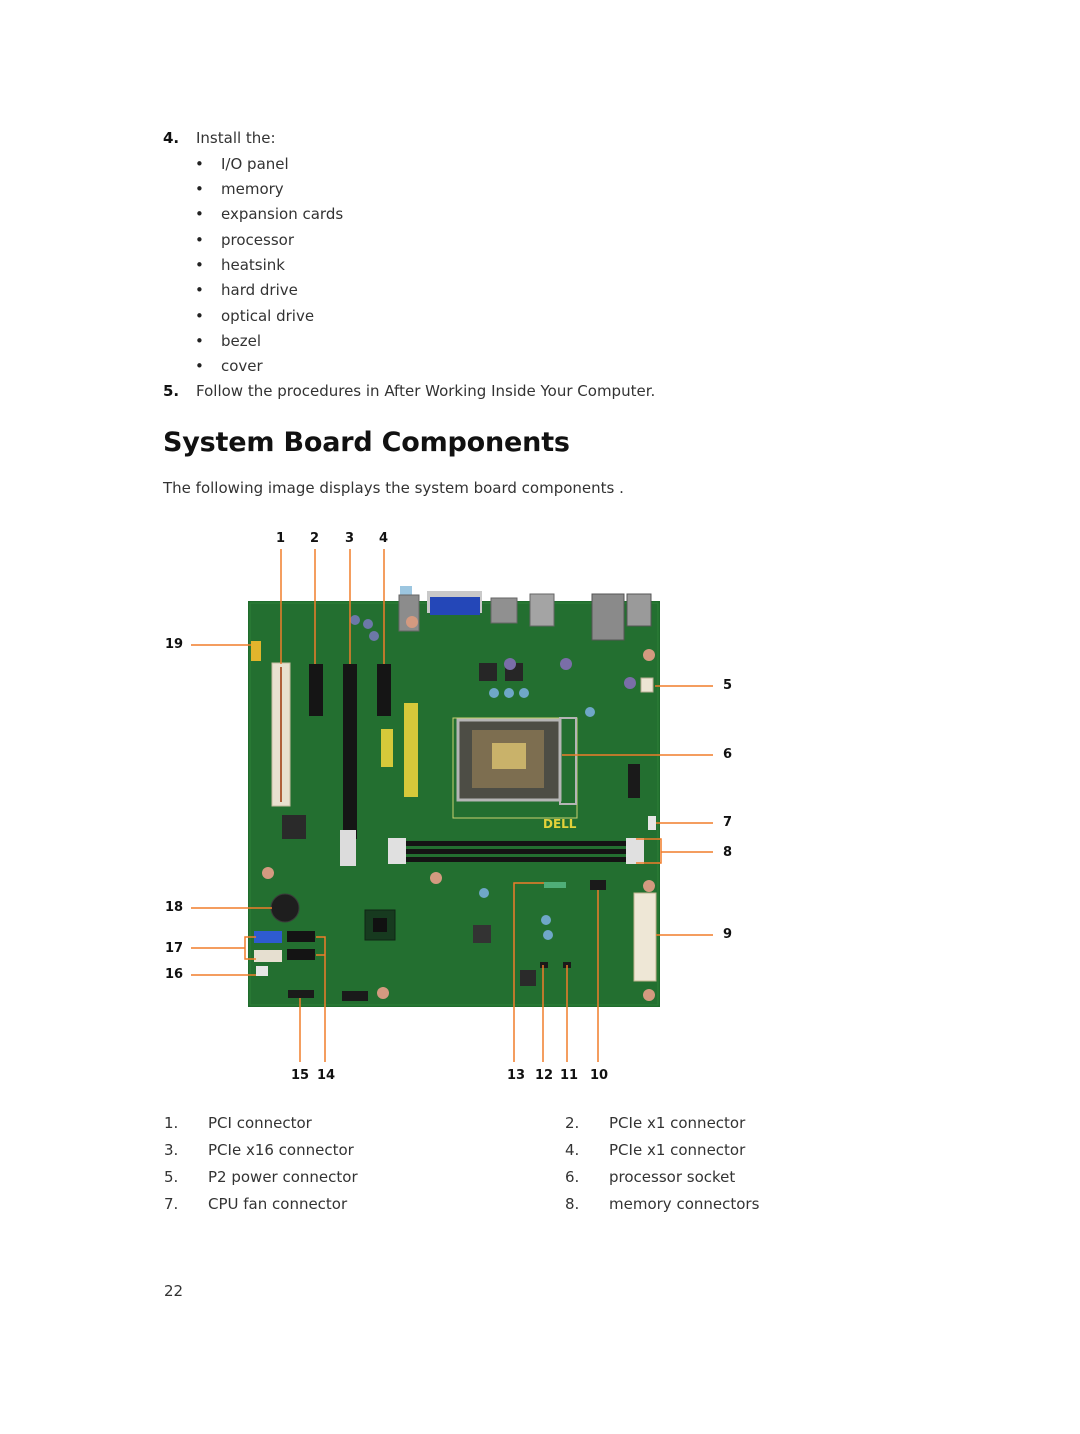 This screenshot has width=1080, height=1434. What do you see at coordinates (728, 685) in the screenshot?
I see `callout-5: 5` at bounding box center [728, 685].